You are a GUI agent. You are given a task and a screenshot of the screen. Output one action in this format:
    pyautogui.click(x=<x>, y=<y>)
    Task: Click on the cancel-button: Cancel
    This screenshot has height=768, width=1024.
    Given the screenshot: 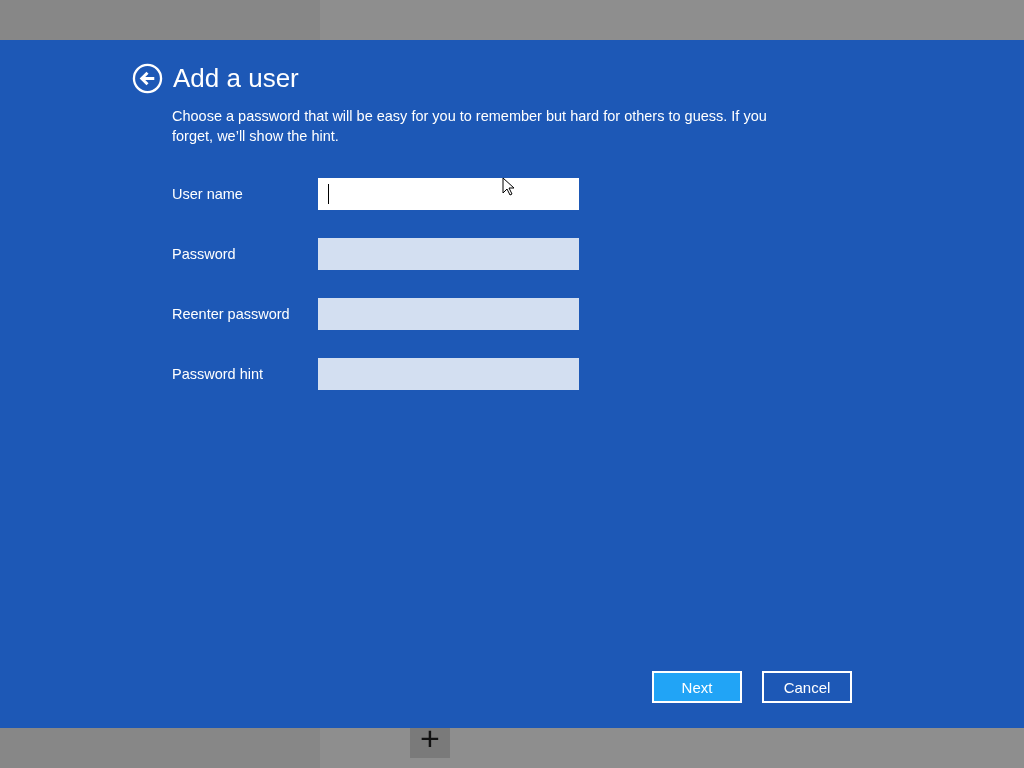 What is the action you would take?
    pyautogui.click(x=807, y=687)
    